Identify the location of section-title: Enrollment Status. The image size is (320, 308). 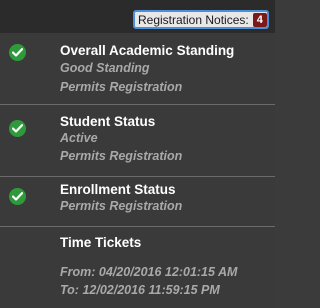
(118, 189).